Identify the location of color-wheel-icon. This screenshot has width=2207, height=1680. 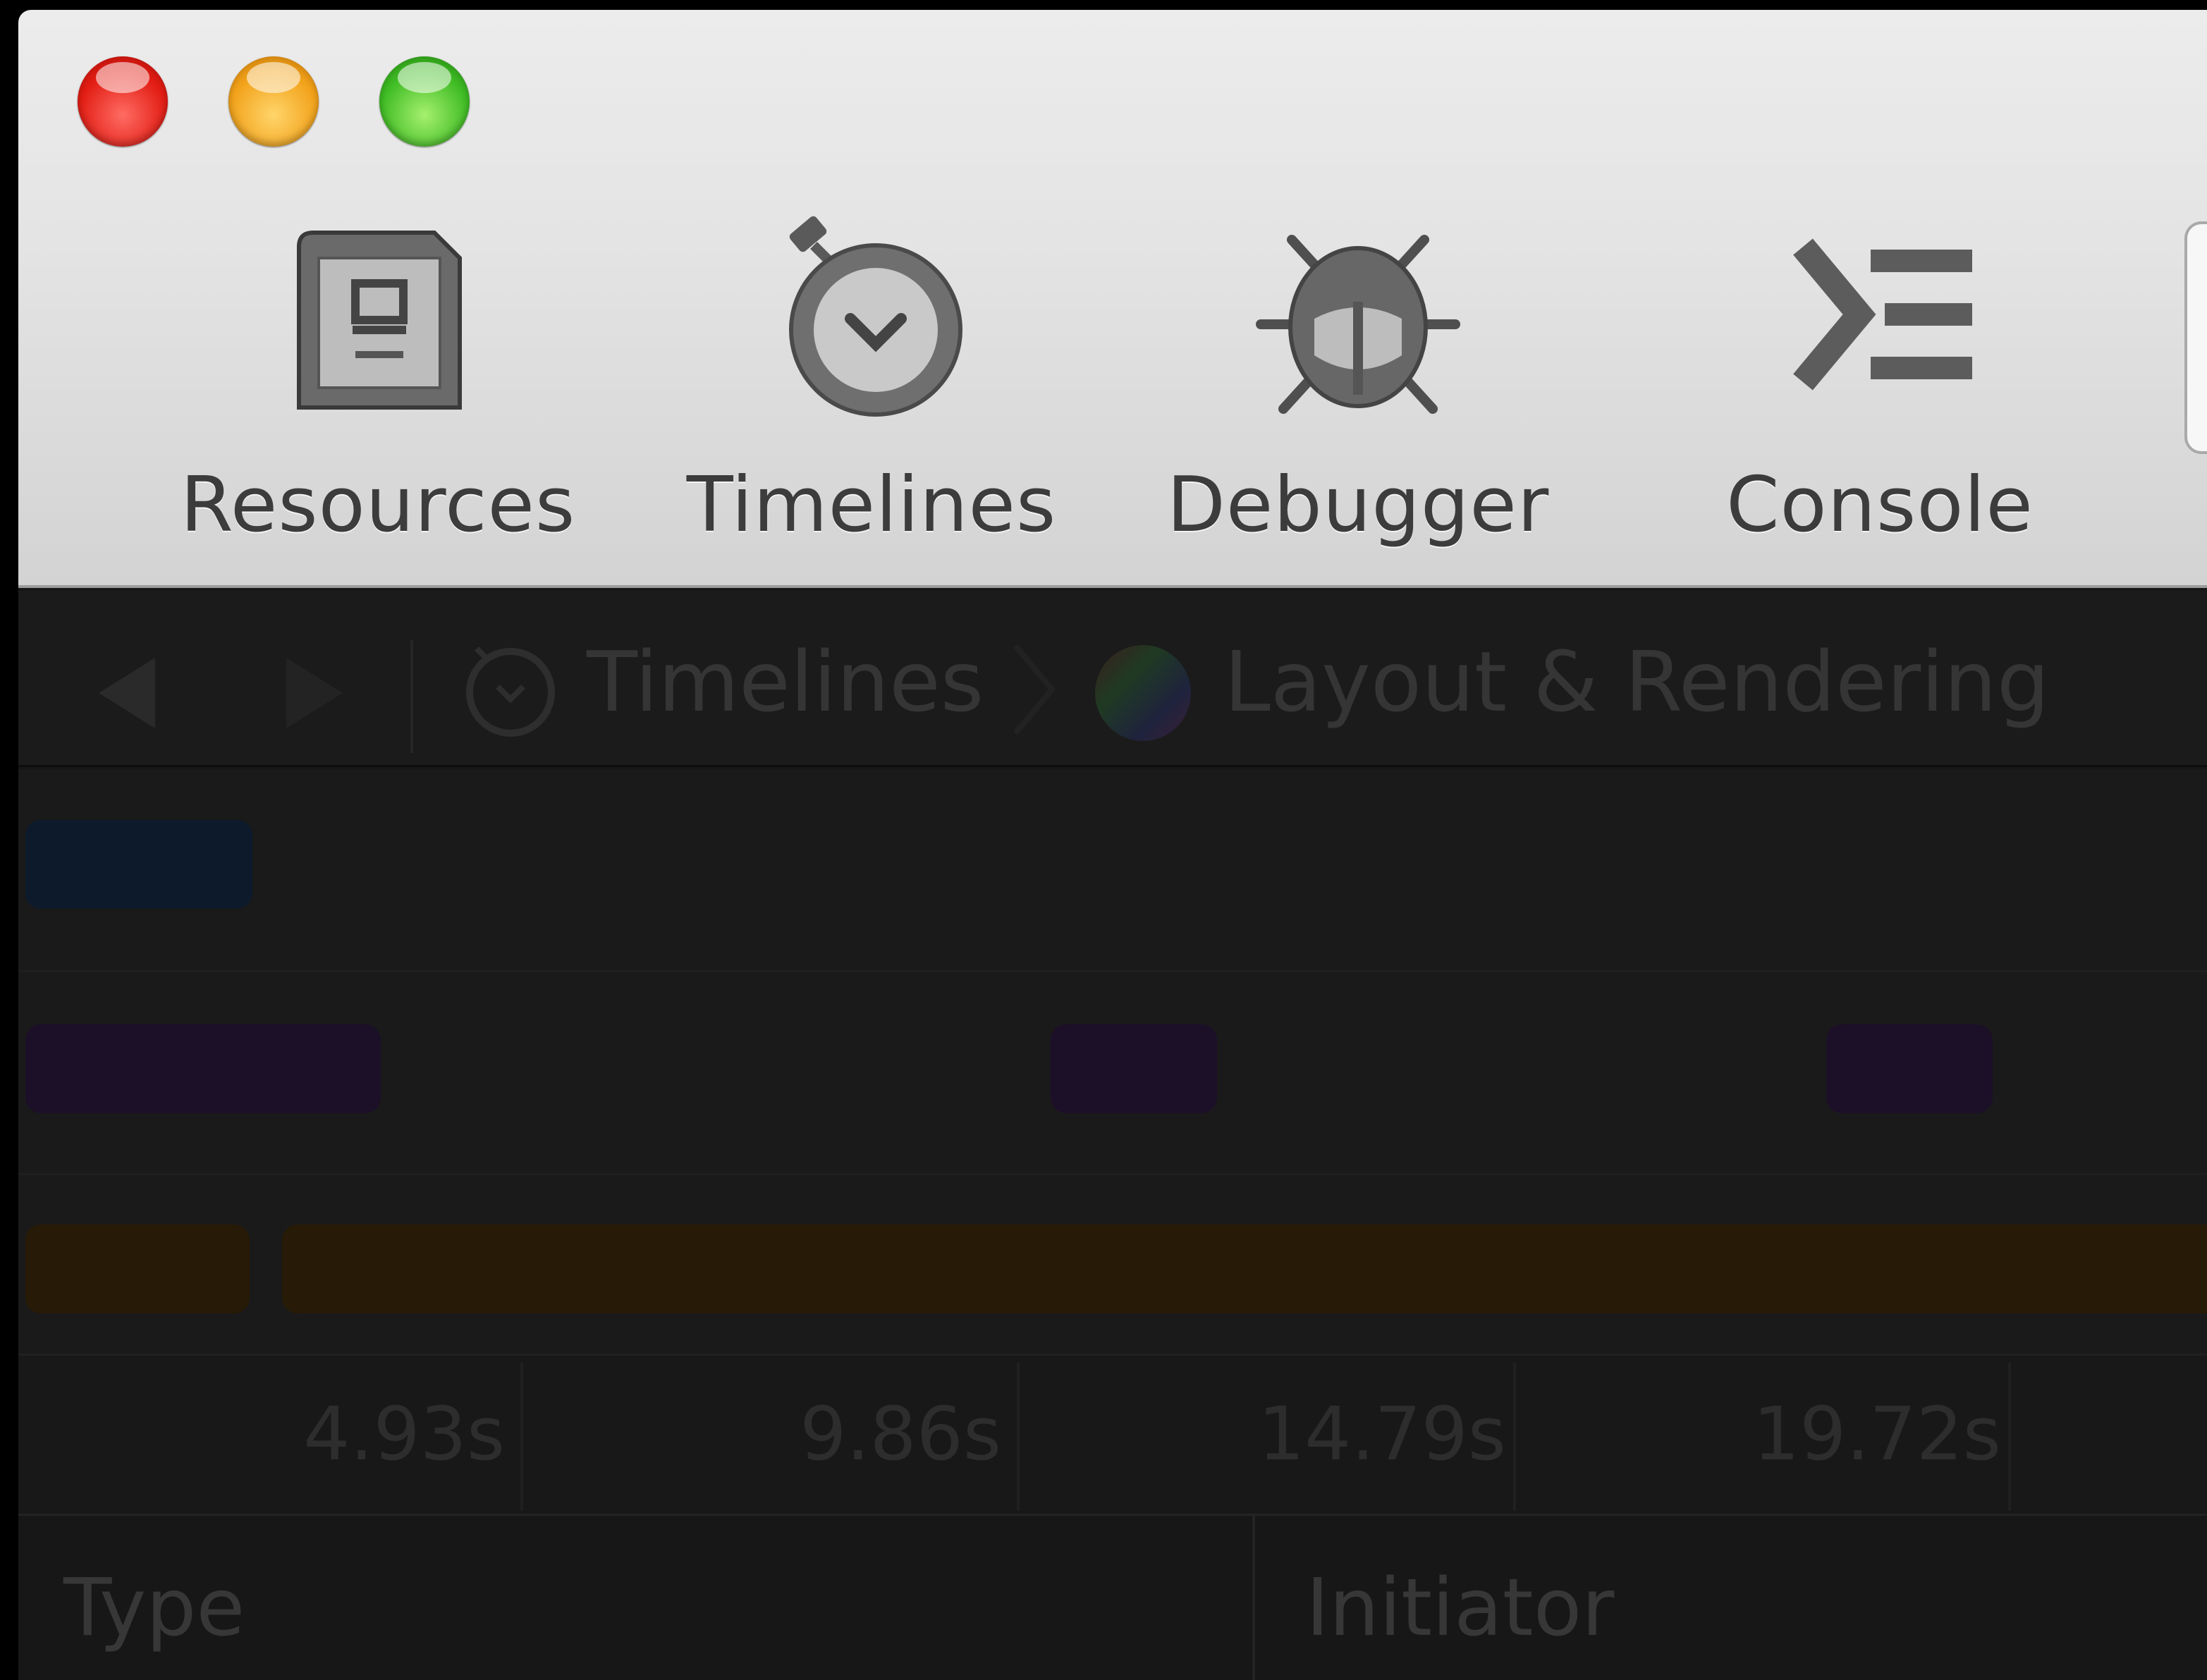
(1143, 693).